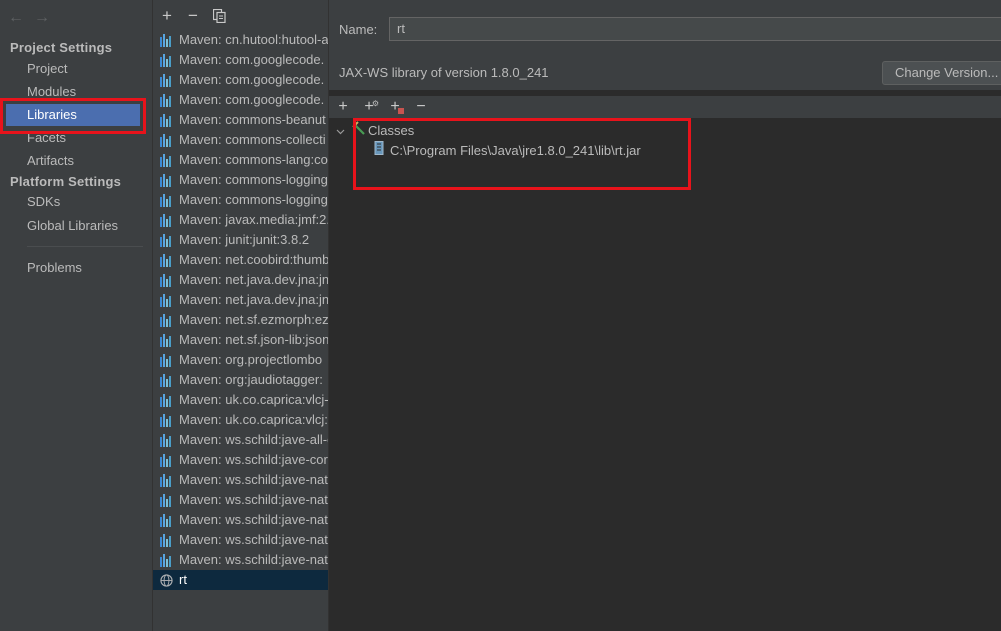 The image size is (1001, 631). Describe the element at coordinates (252, 139) in the screenshot. I see `library-item-label: Maven: commons-collecti` at that location.